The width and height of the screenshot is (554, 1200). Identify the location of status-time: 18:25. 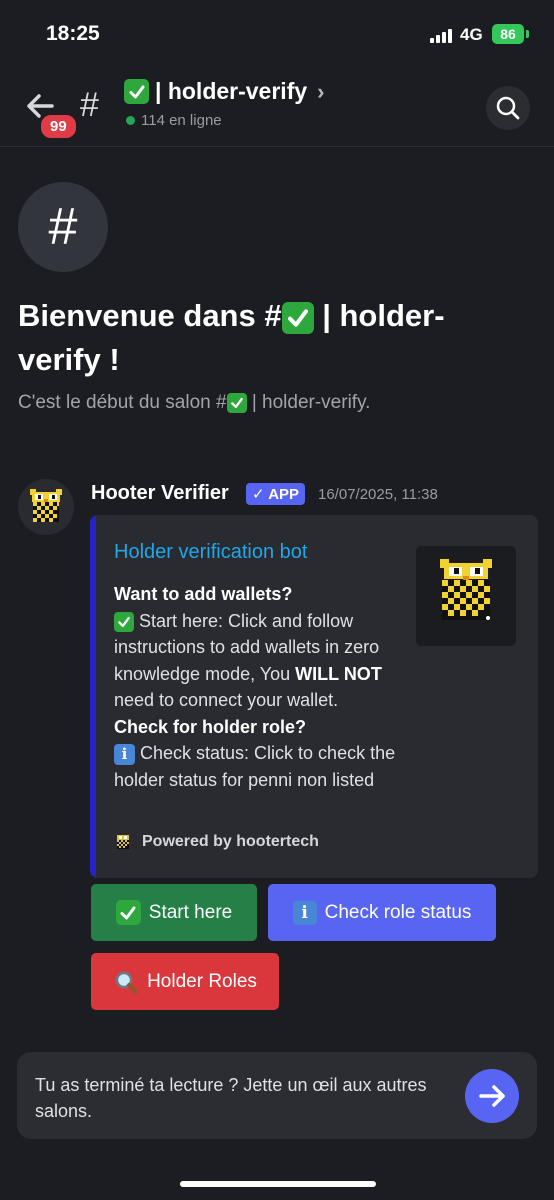
(73, 33).